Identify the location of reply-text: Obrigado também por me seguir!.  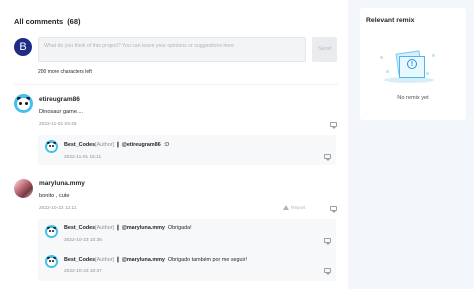
(207, 260).